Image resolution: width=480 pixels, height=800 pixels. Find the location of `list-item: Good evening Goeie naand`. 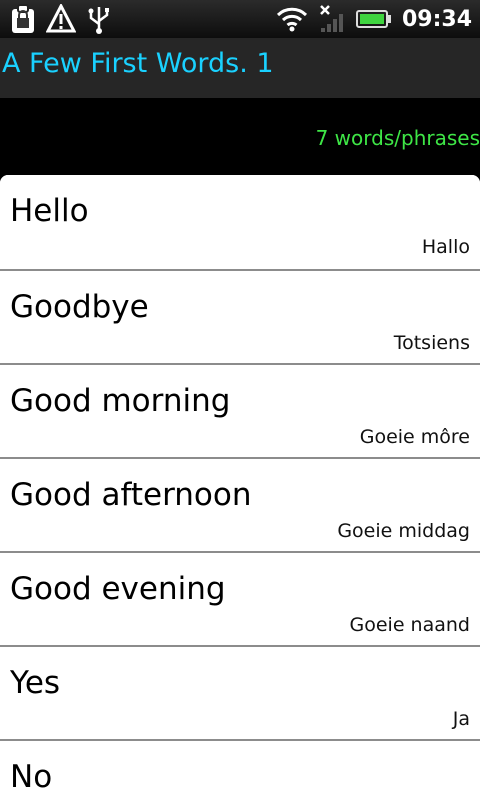

list-item: Good evening Goeie naand is located at coordinates (240, 600).